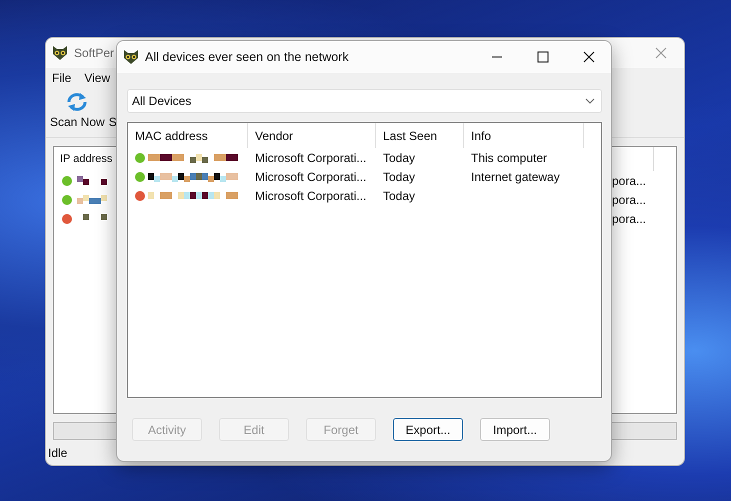  Describe the element at coordinates (543, 57) in the screenshot. I see `maximize-icon` at that location.